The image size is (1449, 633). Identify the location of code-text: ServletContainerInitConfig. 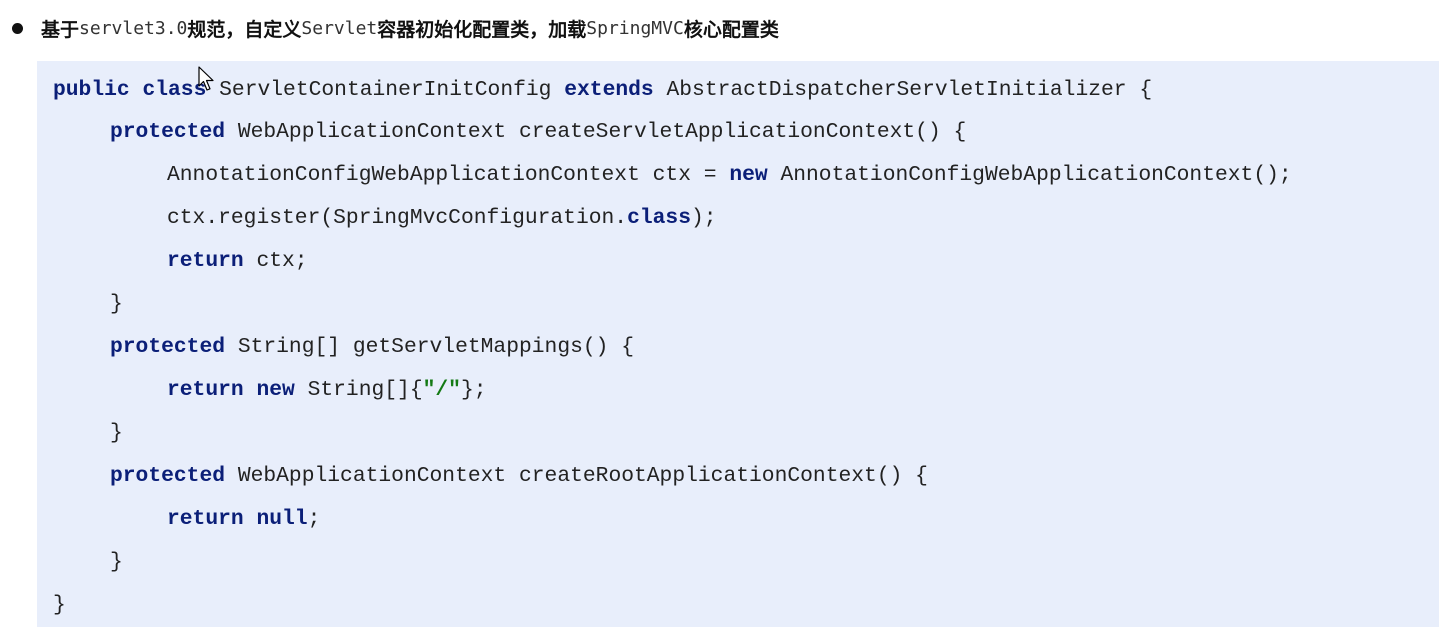
(385, 90).